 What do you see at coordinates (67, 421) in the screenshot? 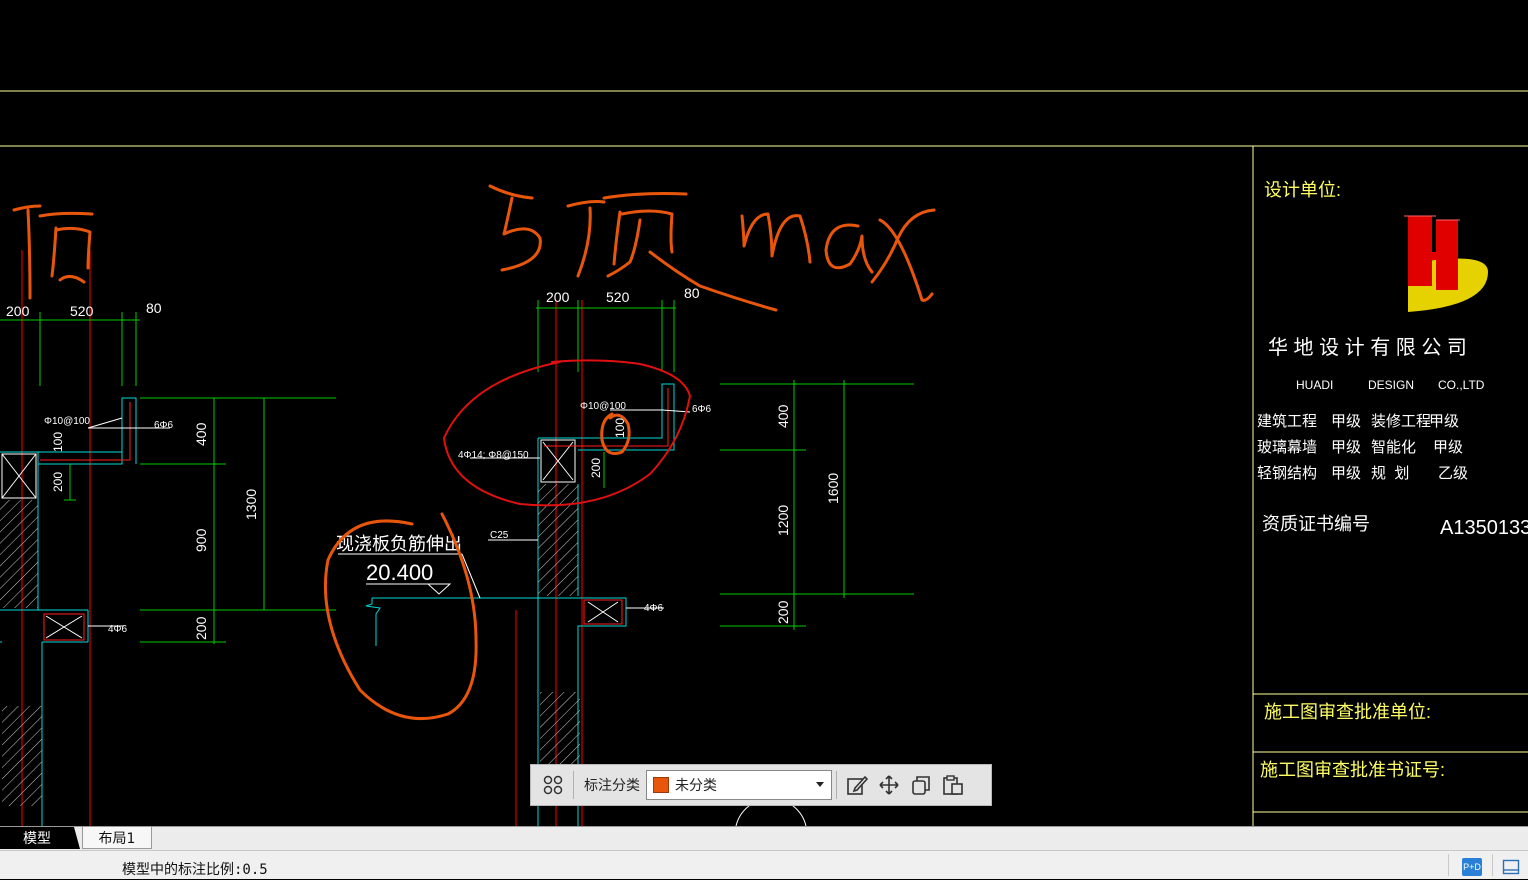
I see `left-rebar-label: Φ10@100` at bounding box center [67, 421].